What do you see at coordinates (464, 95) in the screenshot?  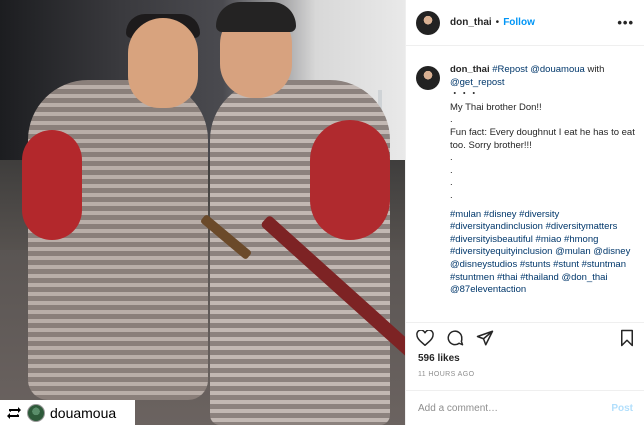 I see `caption-line: ・・・` at bounding box center [464, 95].